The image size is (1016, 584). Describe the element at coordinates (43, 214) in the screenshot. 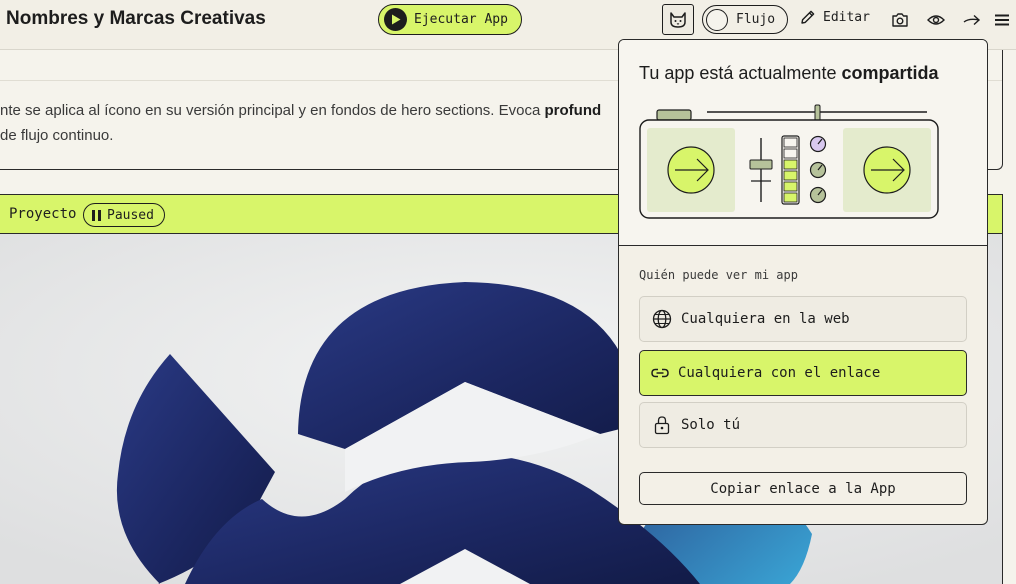

I see `project-label: Proyecto` at that location.